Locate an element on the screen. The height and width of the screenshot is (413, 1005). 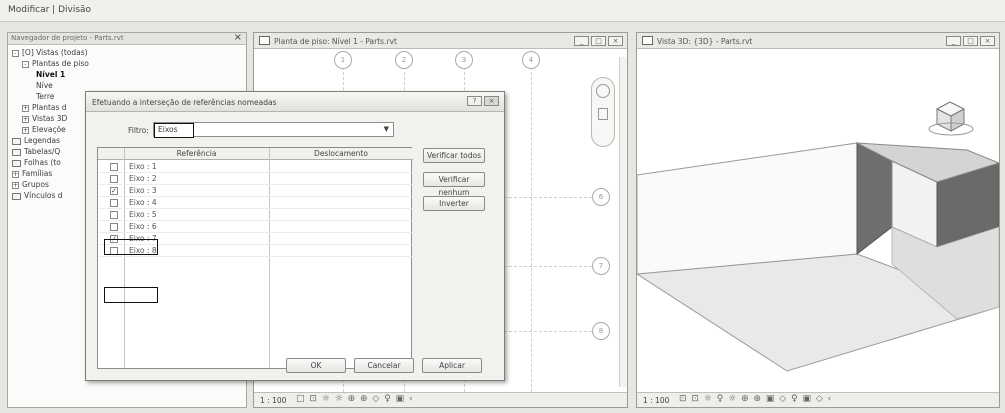
table-row: Eixo : 5 is located at coordinates (255, 215).